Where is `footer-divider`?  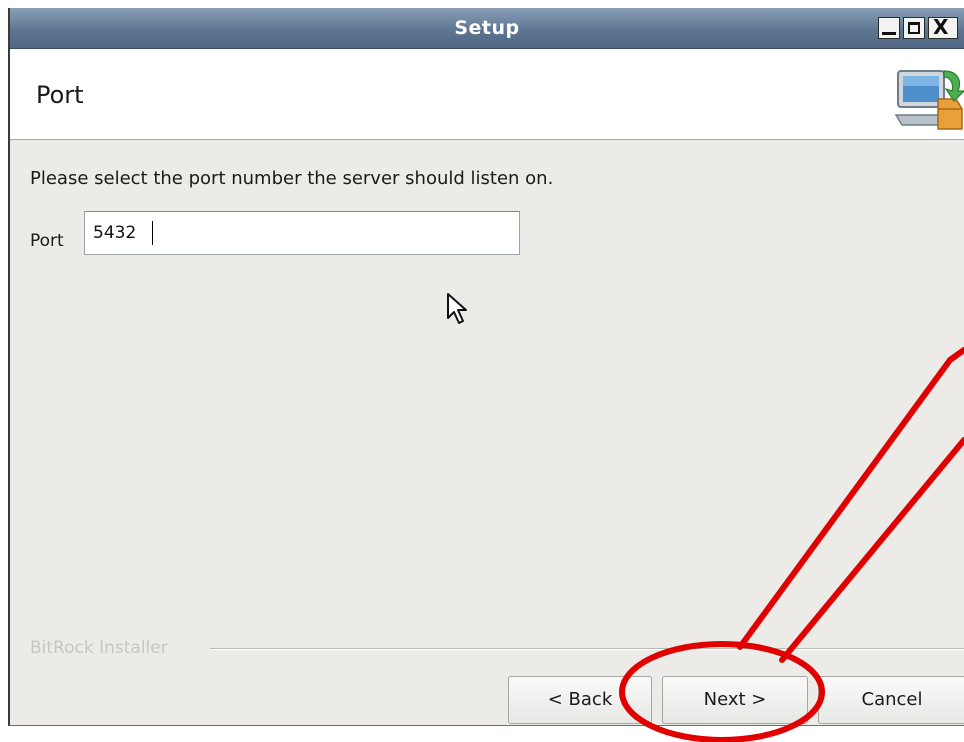 footer-divider is located at coordinates (587, 649).